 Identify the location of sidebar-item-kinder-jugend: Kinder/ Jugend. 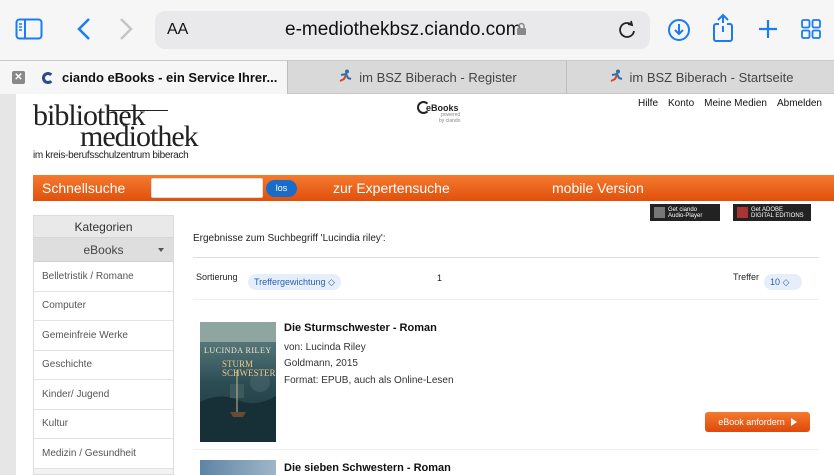
(103, 395).